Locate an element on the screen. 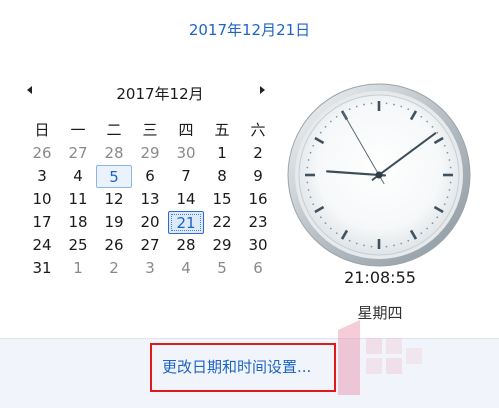  digital-time: 21:08:55 is located at coordinates (380, 277).